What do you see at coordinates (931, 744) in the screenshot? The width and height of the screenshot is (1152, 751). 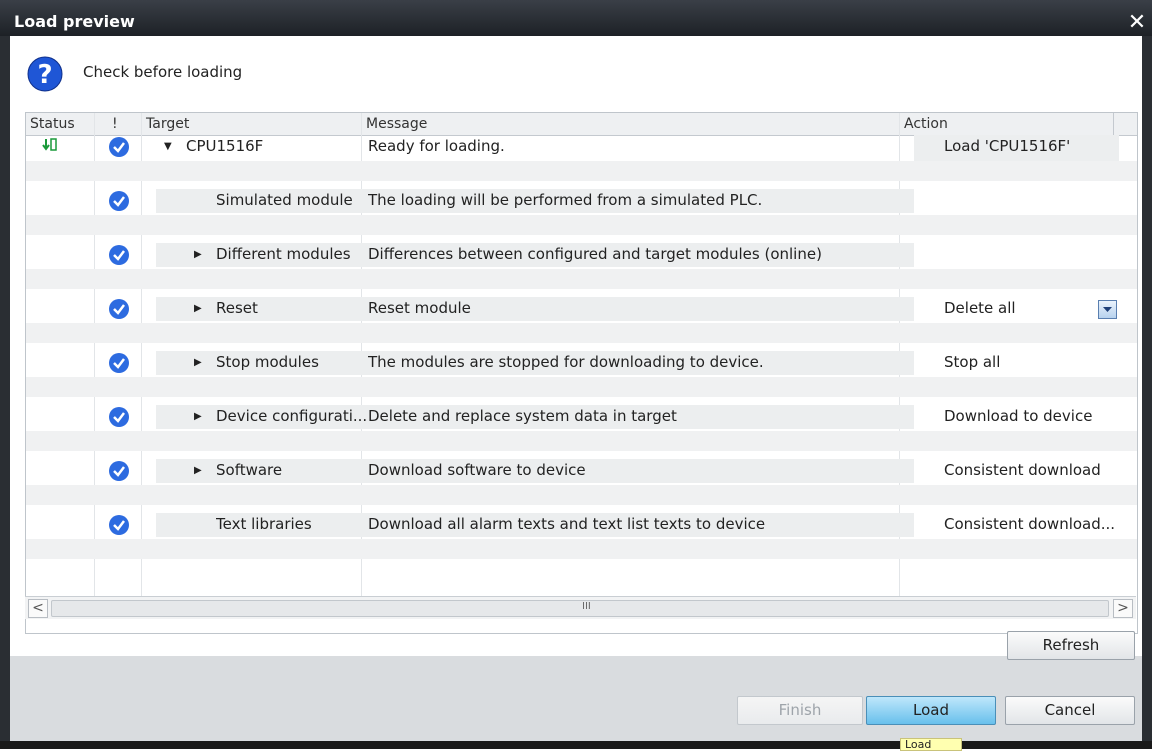 I see `load-tooltip: Load` at bounding box center [931, 744].